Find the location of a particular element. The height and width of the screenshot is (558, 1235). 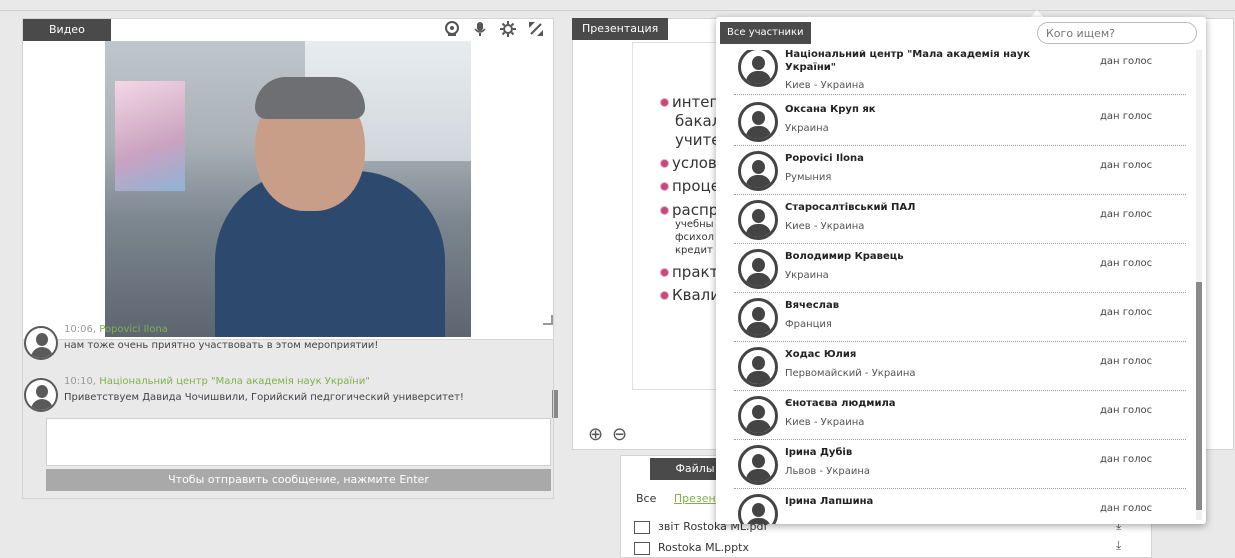

file-name: Rostoka ML.pptx is located at coordinates (703, 547).